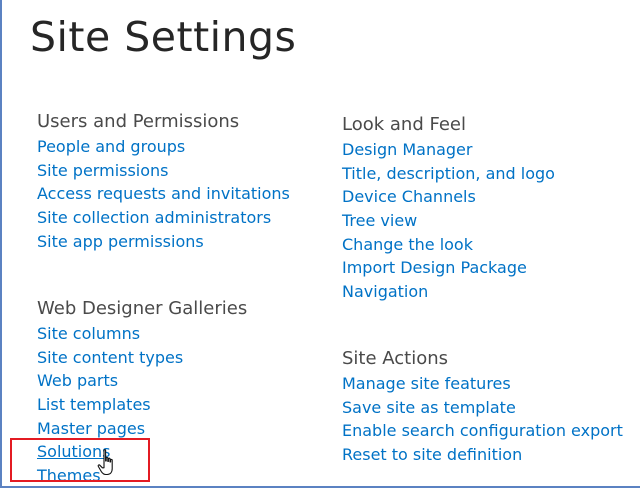 The height and width of the screenshot is (488, 640). I want to click on page-title: Site Settings, so click(163, 37).